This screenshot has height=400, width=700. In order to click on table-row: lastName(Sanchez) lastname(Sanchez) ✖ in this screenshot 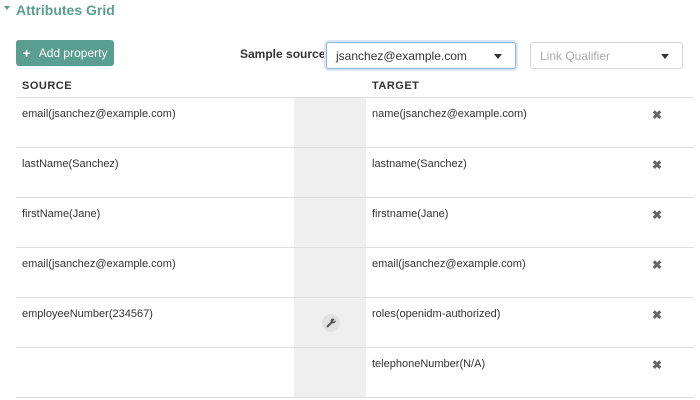, I will do `click(355, 173)`.